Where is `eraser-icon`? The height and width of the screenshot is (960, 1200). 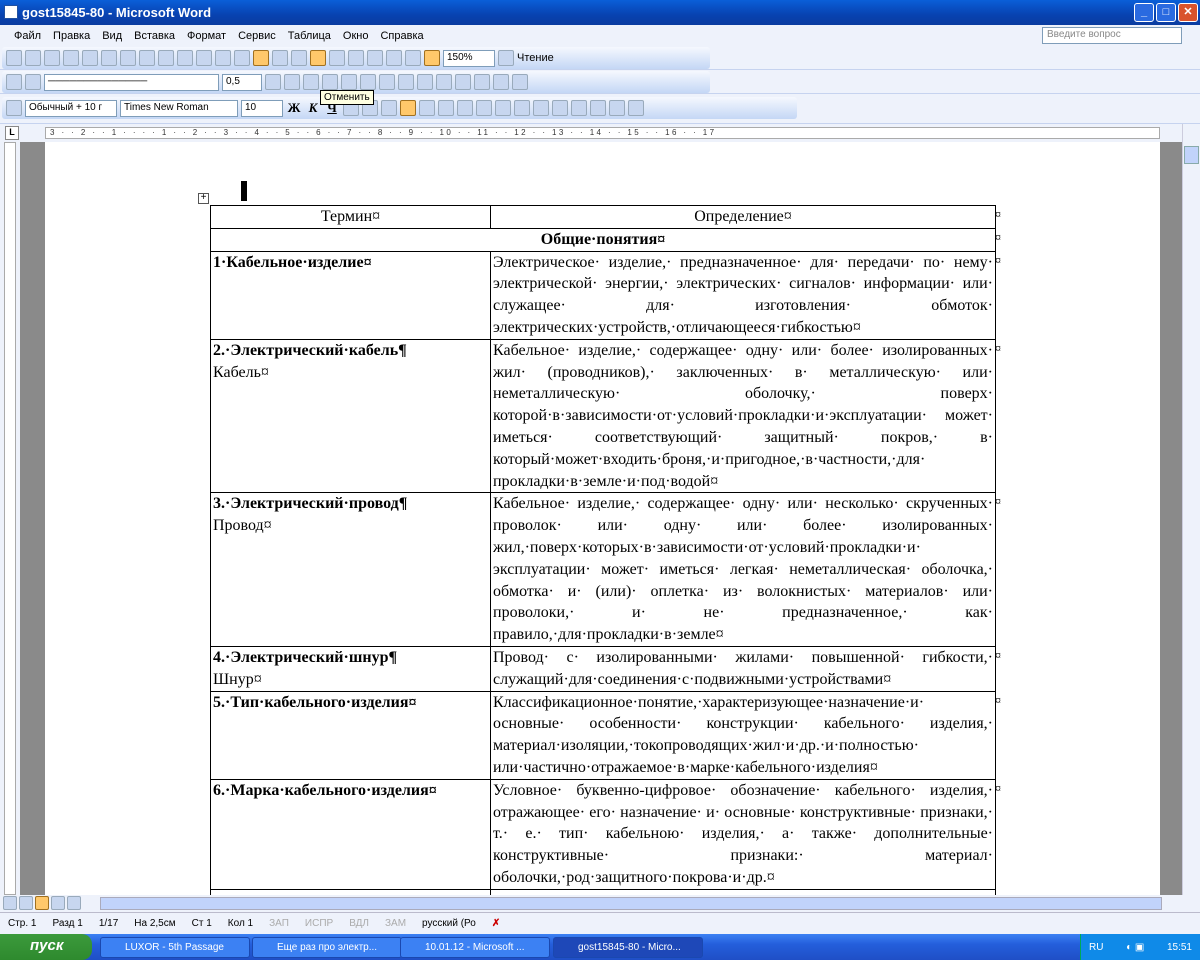 eraser-icon is located at coordinates (33, 82).